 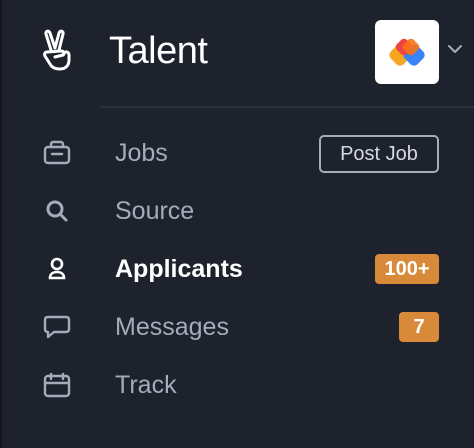 What do you see at coordinates (155, 211) in the screenshot?
I see `sidebar-item-label: Source` at bounding box center [155, 211].